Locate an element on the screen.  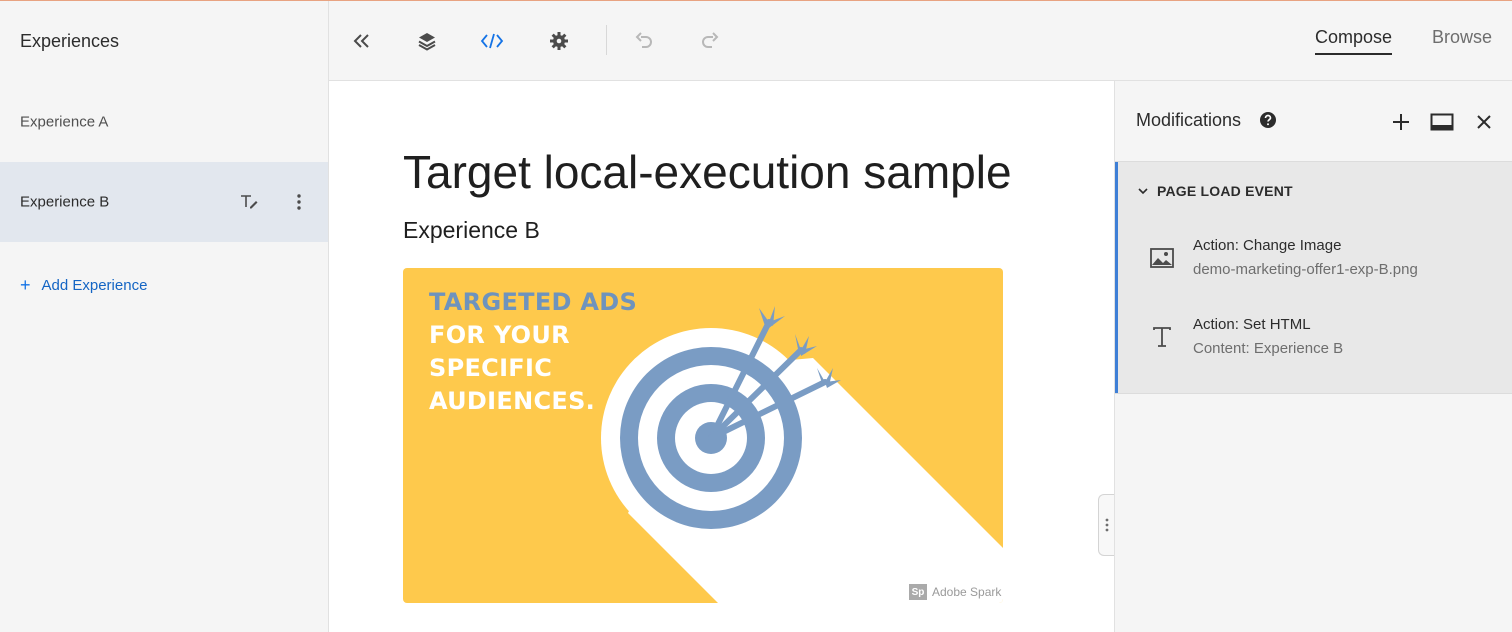
toolbar-divider is located at coordinates (606, 40).